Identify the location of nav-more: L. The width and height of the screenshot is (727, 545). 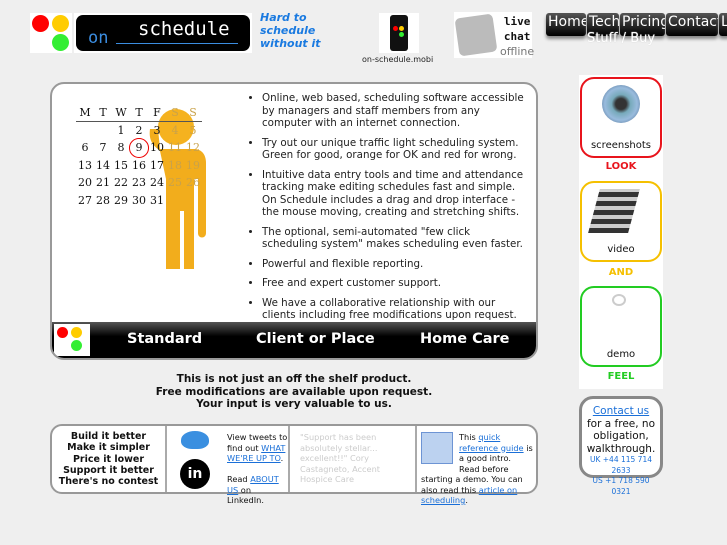
(723, 24).